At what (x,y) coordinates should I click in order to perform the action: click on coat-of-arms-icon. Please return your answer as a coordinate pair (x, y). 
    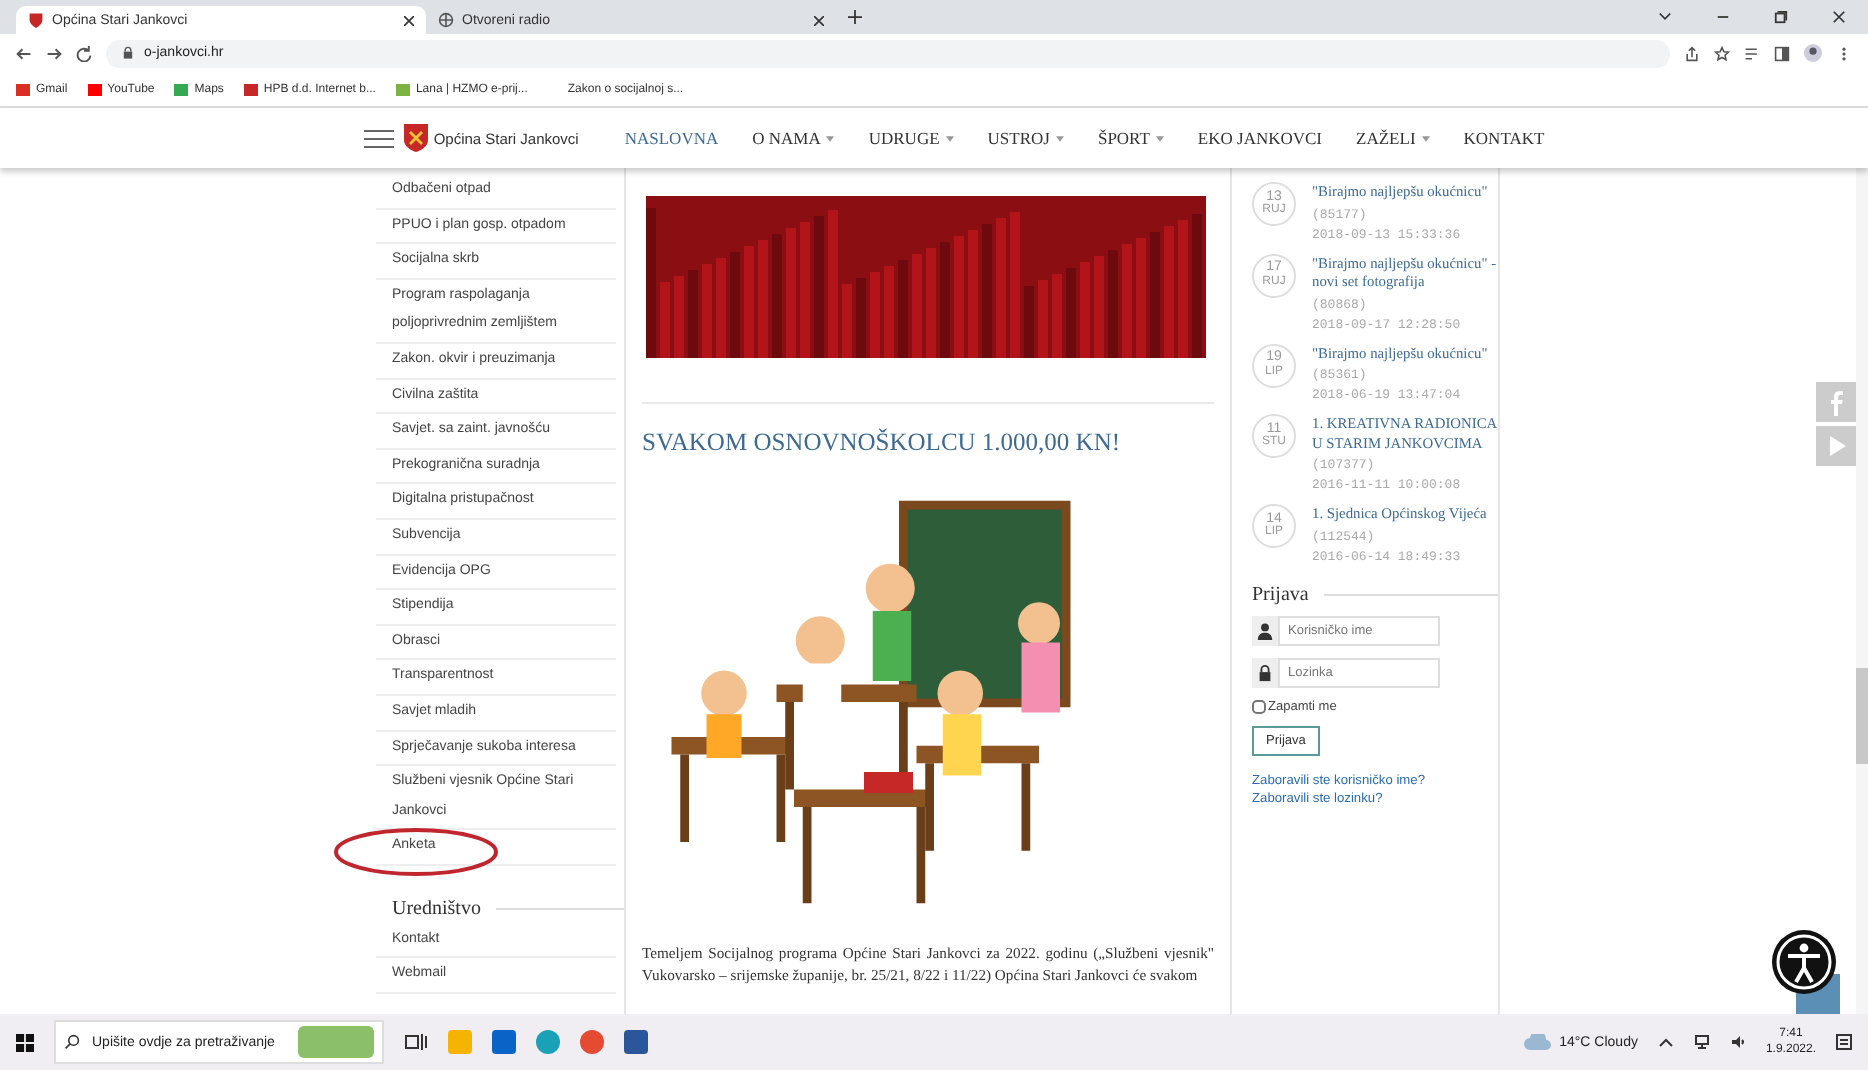
    Looking at the image, I should click on (415, 138).